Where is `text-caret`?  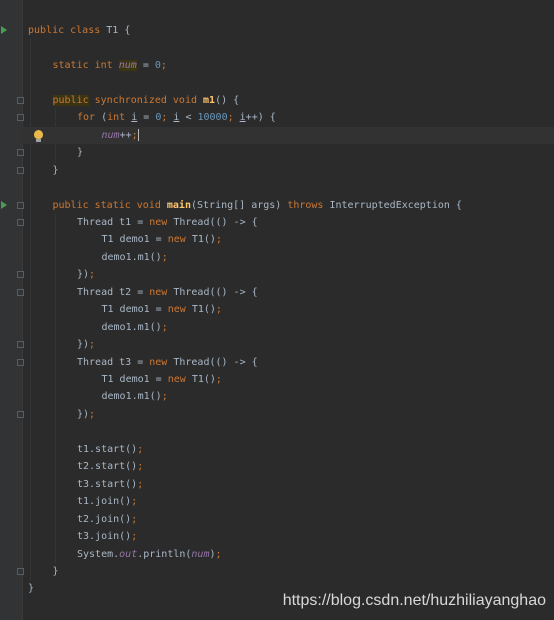 text-caret is located at coordinates (138, 134).